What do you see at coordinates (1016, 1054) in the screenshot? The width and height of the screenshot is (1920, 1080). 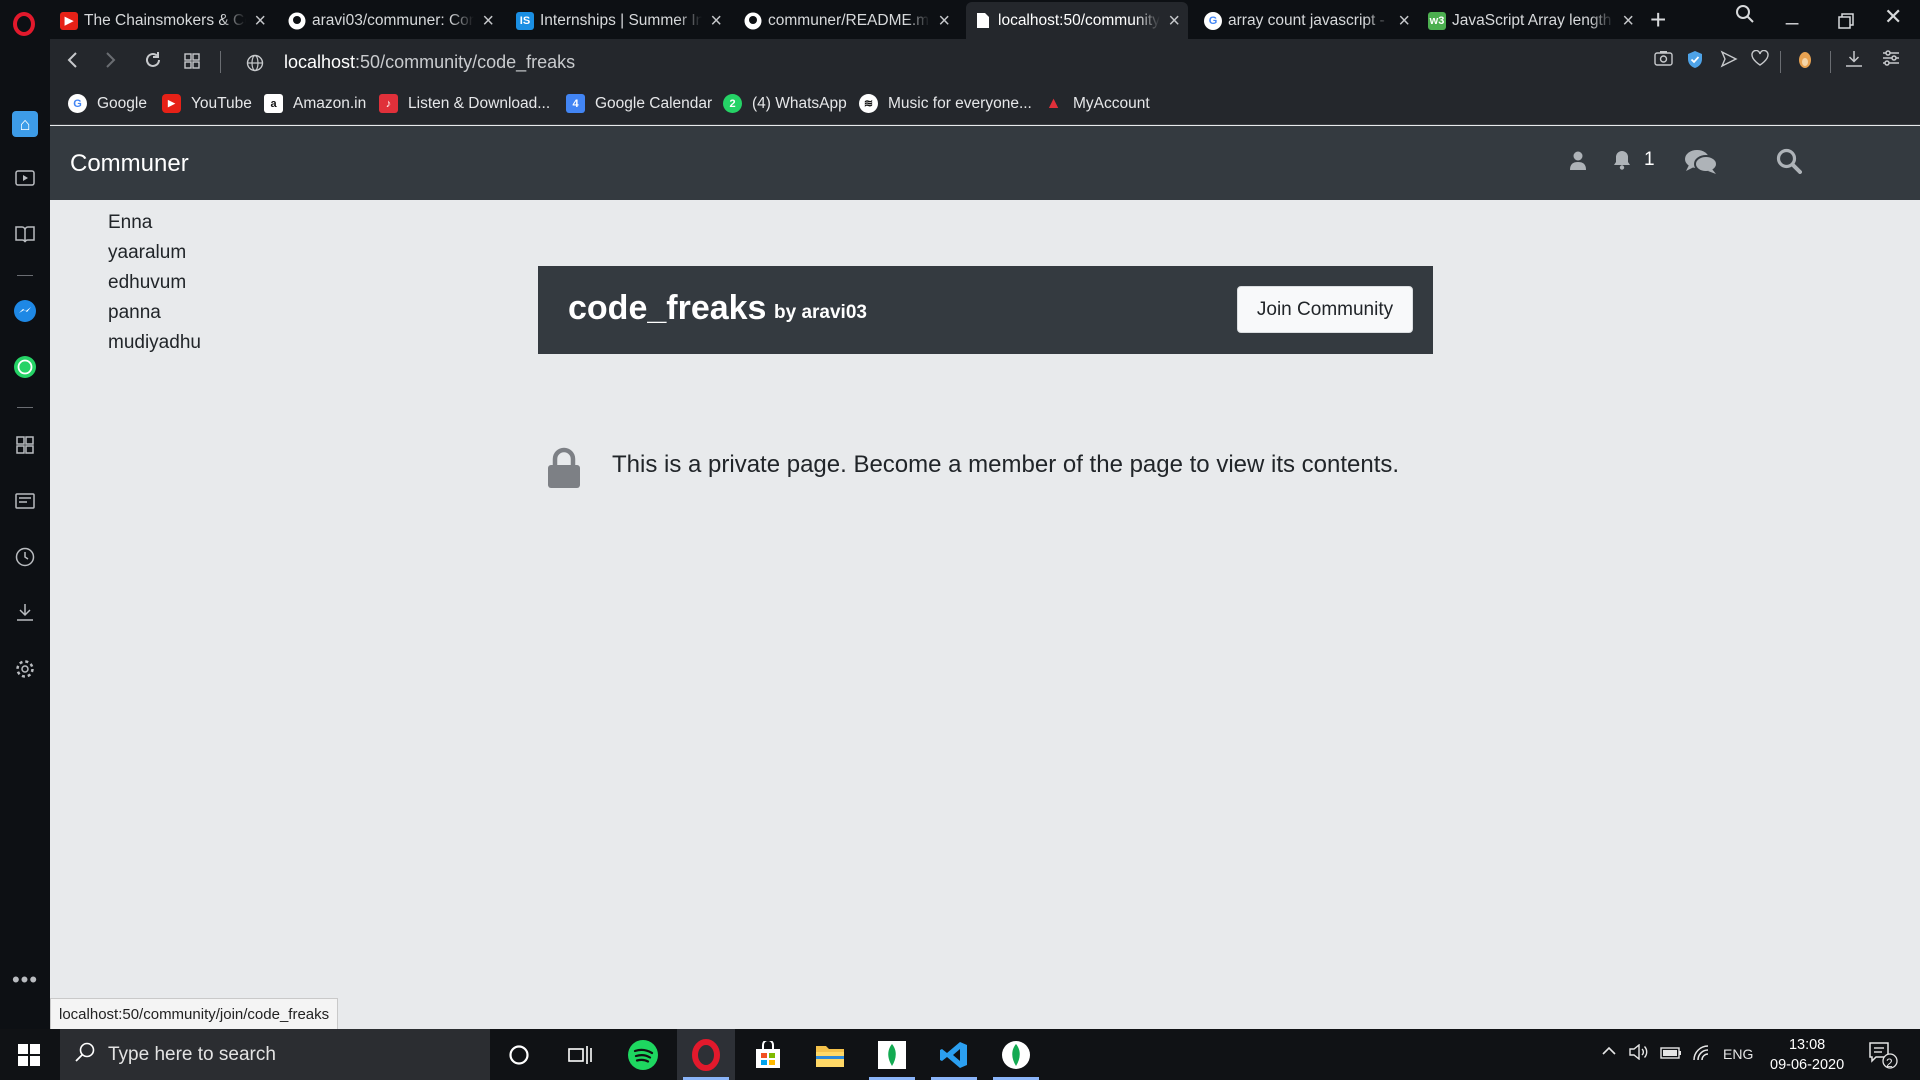 I see `mongodb-app-icon` at bounding box center [1016, 1054].